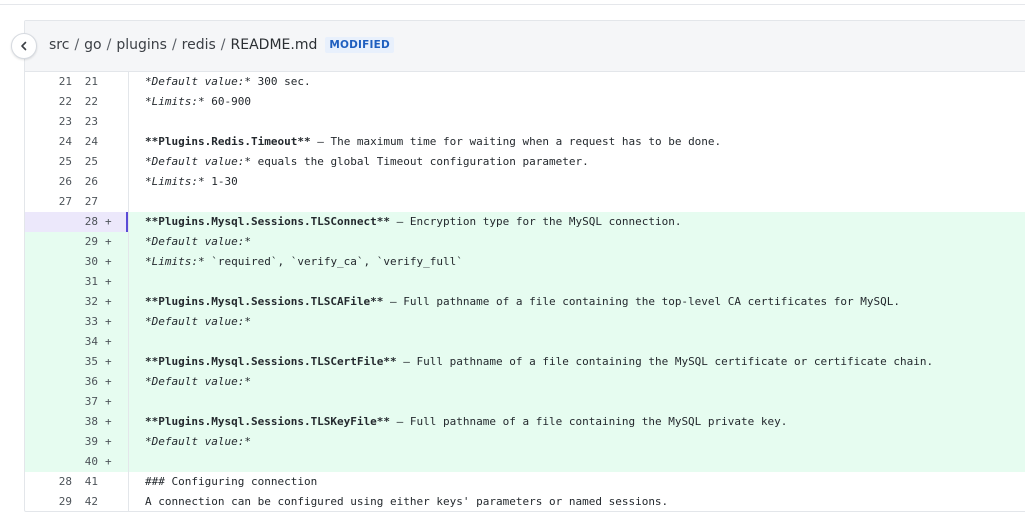 The height and width of the screenshot is (512, 1025). What do you see at coordinates (89, 122) in the screenshot?
I see `new-line-number: 23` at bounding box center [89, 122].